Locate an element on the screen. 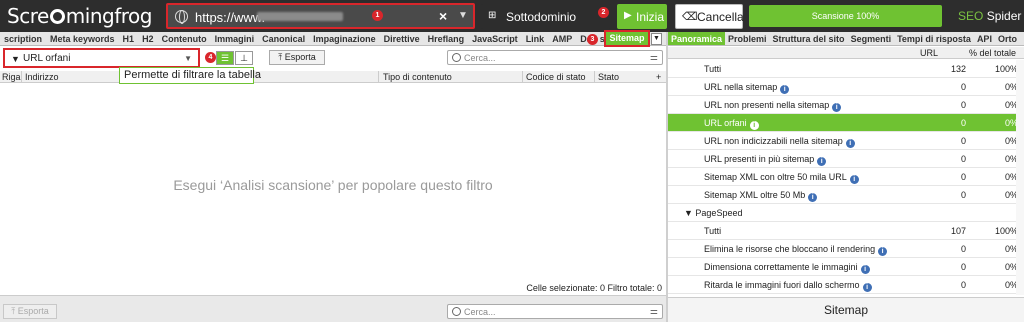 Image resolution: width=1024 pixels, height=323 pixels. clear-button: ⌫ Cancella is located at coordinates (709, 16).